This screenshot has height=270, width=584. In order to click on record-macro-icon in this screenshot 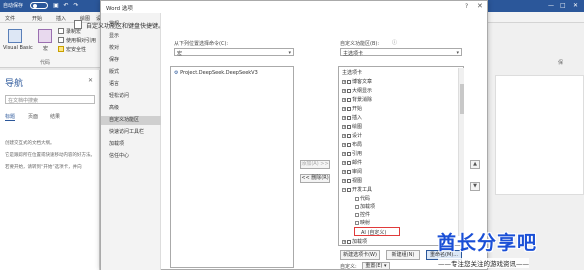, I will do `click(61, 31)`.